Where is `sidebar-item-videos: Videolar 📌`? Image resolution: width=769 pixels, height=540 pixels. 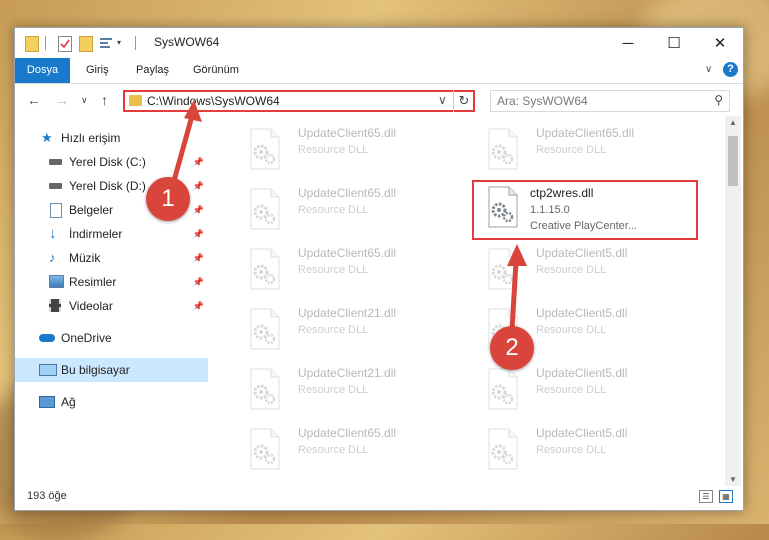 sidebar-item-videos: Videolar 📌 is located at coordinates (111, 306).